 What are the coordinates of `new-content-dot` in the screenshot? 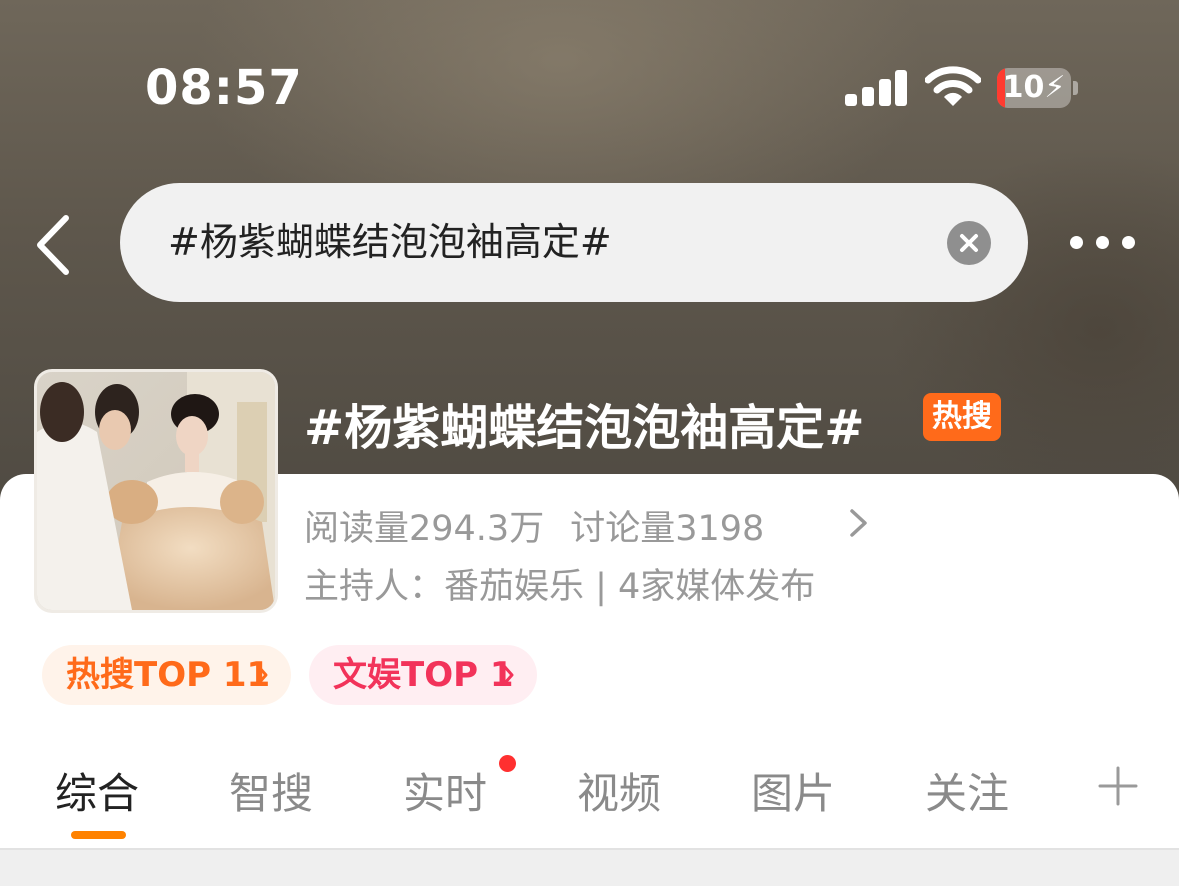 It's located at (507, 763).